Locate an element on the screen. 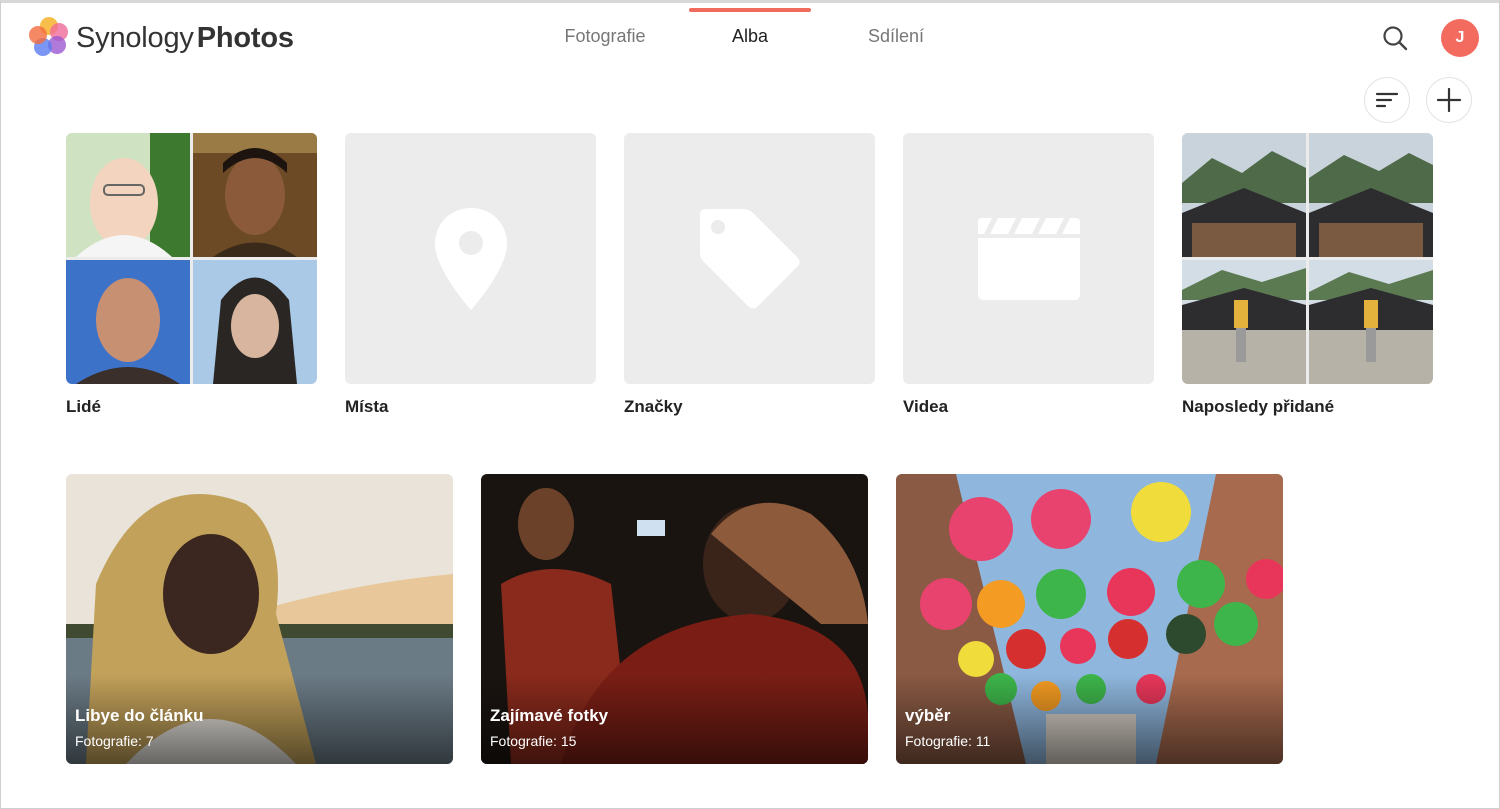 This screenshot has width=1500, height=809. tags-thumbnail is located at coordinates (749, 258).